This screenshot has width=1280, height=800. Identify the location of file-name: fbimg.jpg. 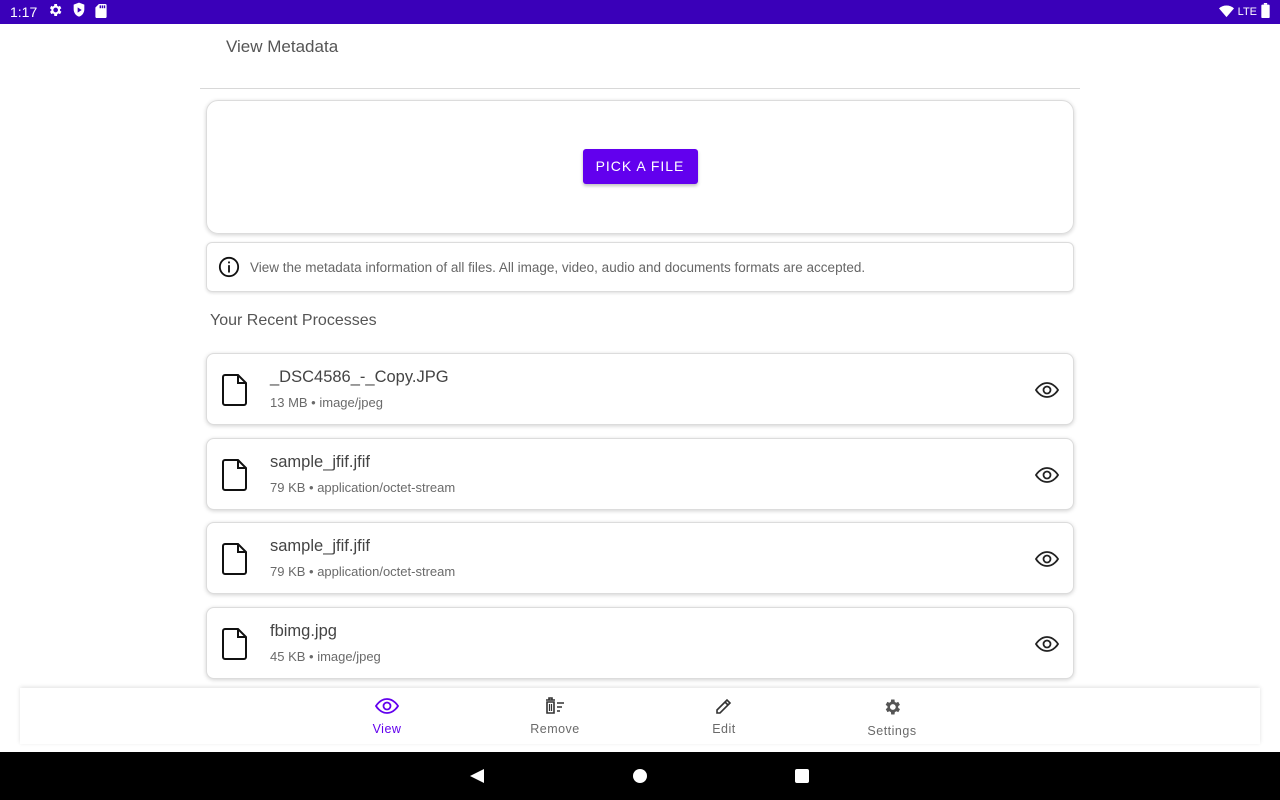
(303, 631).